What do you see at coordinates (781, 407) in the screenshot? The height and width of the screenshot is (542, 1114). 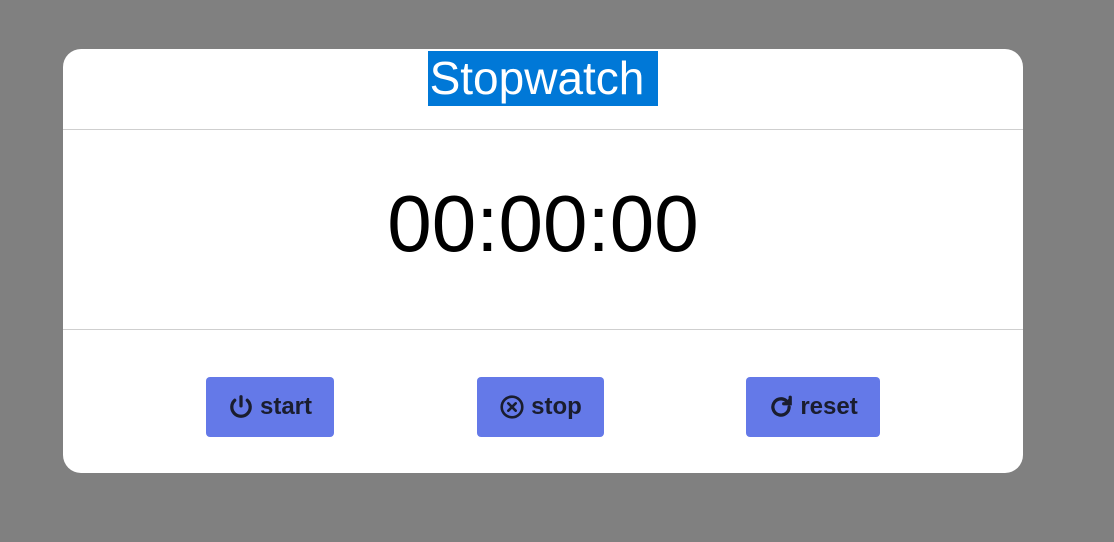 I see `rotate-cw-icon` at bounding box center [781, 407].